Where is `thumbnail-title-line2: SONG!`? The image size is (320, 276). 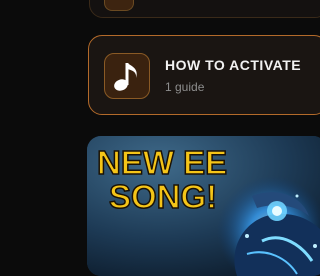 thumbnail-title-line2: SONG! is located at coordinates (163, 196).